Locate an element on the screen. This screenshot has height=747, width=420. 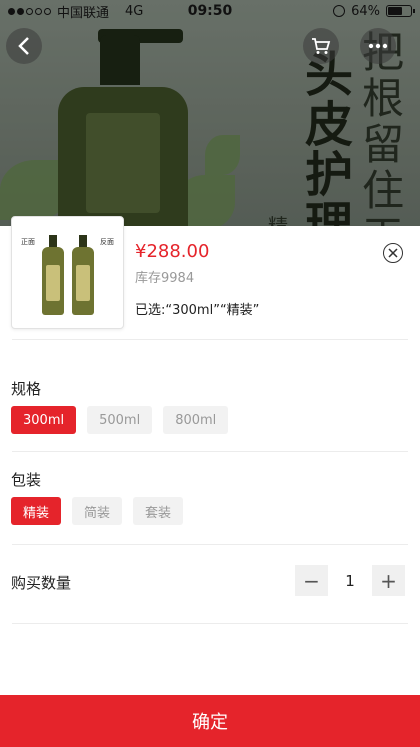
package-options: 精装 简装 套装 is located at coordinates (97, 511).